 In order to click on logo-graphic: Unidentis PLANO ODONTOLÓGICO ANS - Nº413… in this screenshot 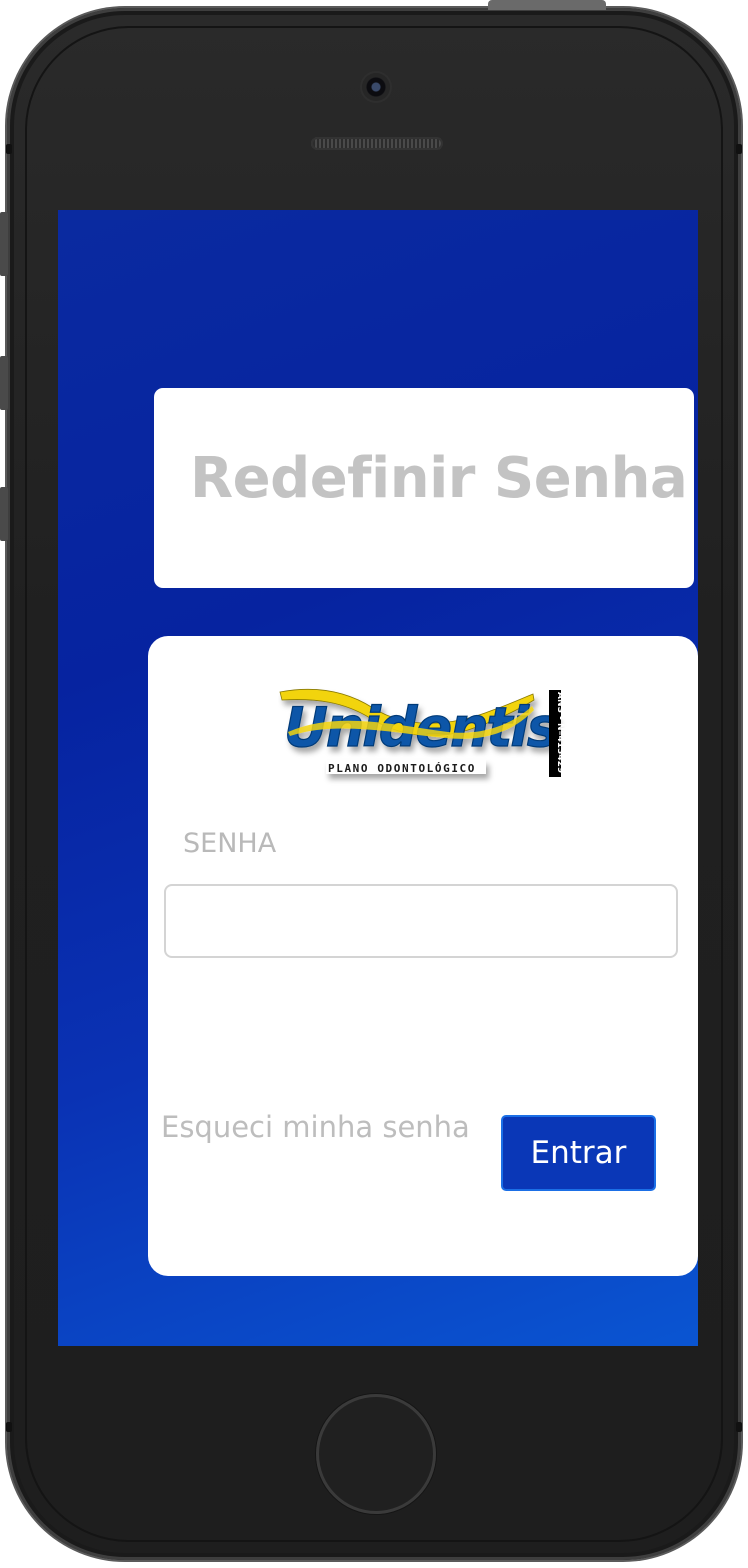, I will do `click(422, 732)`.